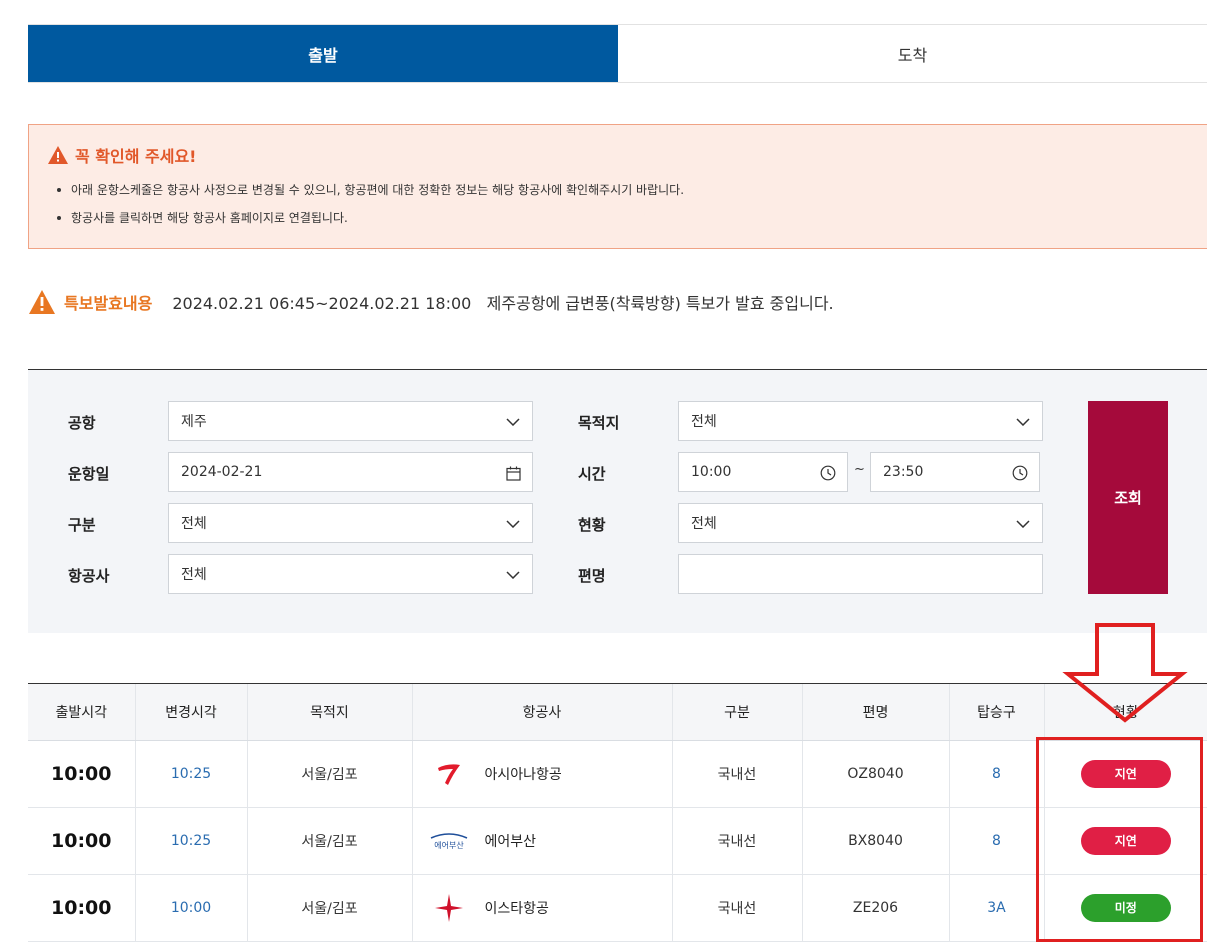 The image size is (1207, 944). Describe the element at coordinates (541, 841) in the screenshot. I see `airline-cell: 에어부산 에어부산` at that location.